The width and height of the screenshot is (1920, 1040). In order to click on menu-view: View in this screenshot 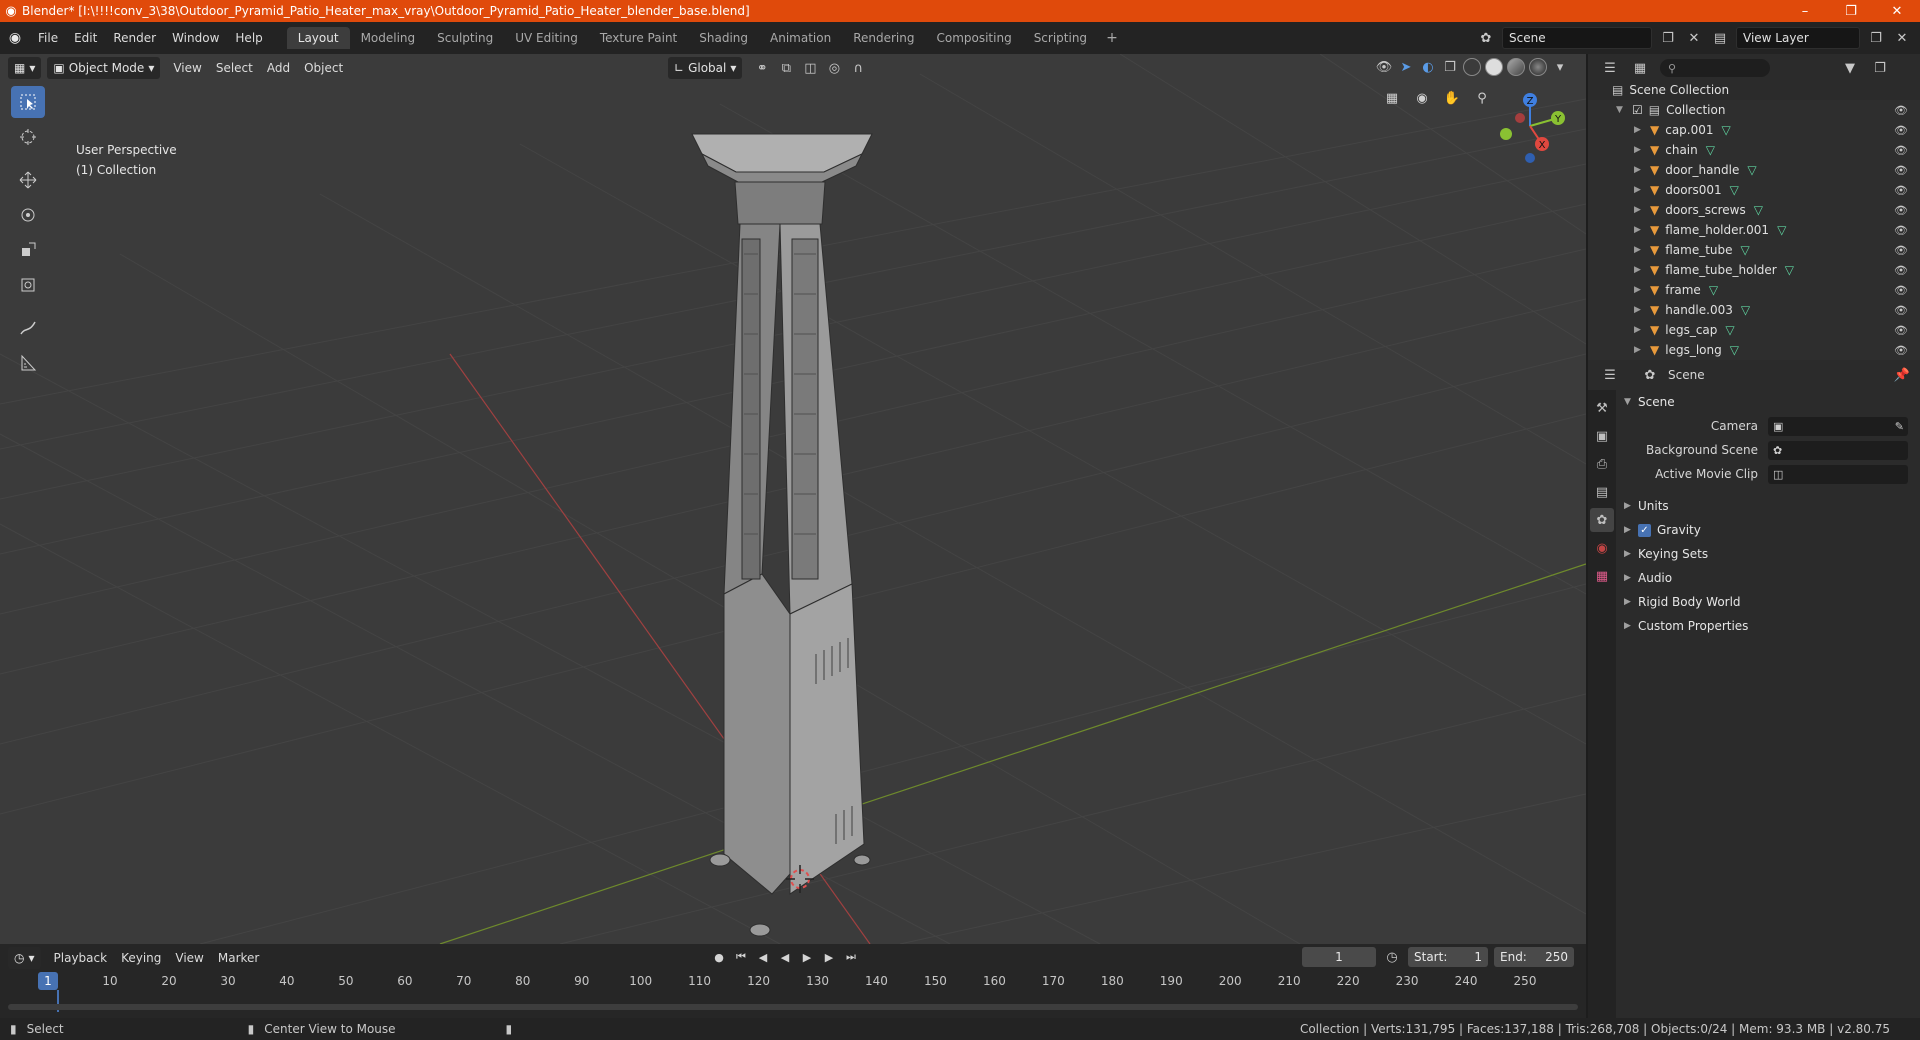, I will do `click(187, 68)`.